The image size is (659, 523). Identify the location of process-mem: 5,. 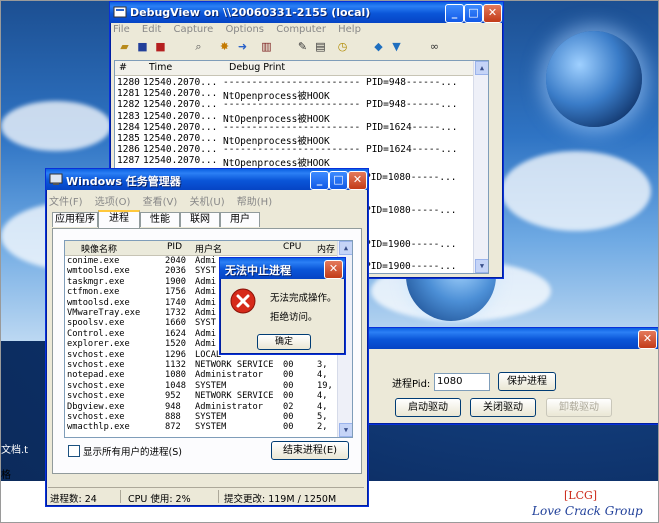
(322, 417).